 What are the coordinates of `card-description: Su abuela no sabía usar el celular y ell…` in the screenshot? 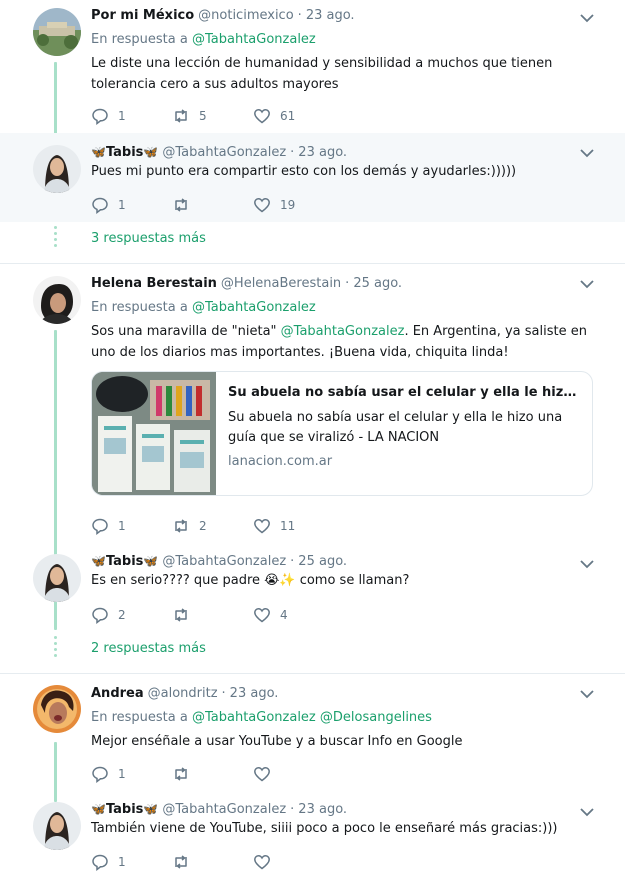 It's located at (395, 427).